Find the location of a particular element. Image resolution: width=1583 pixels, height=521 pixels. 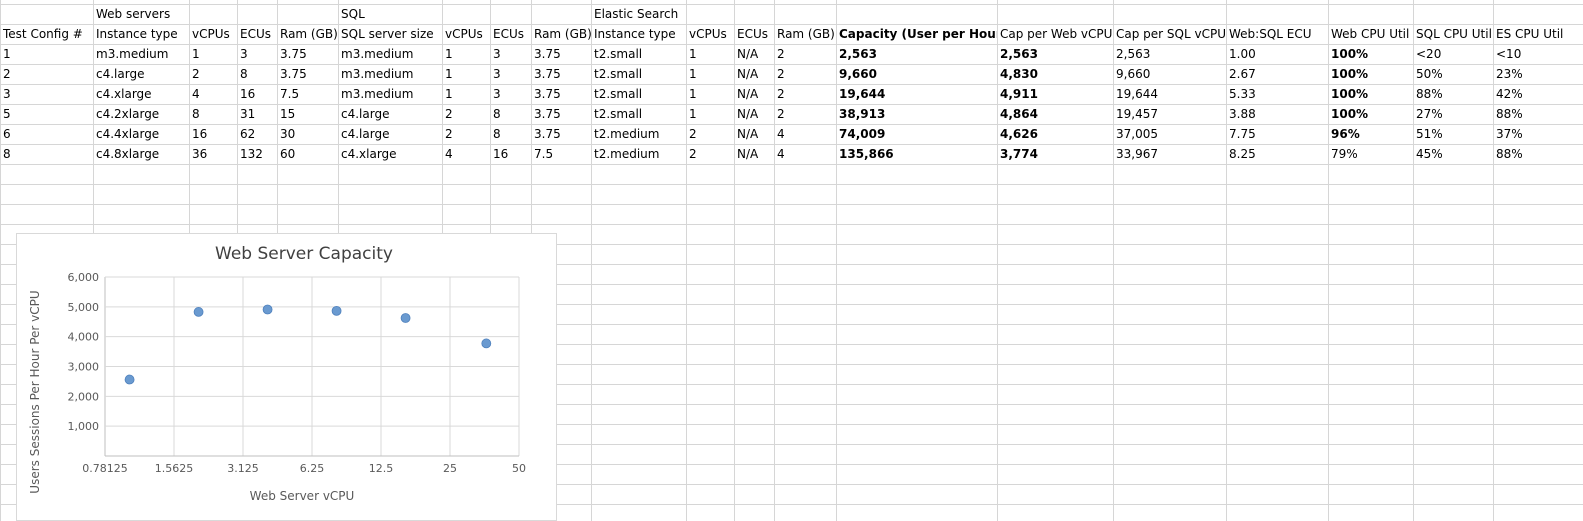

table-cell: 4,864 is located at coordinates (1055, 114).